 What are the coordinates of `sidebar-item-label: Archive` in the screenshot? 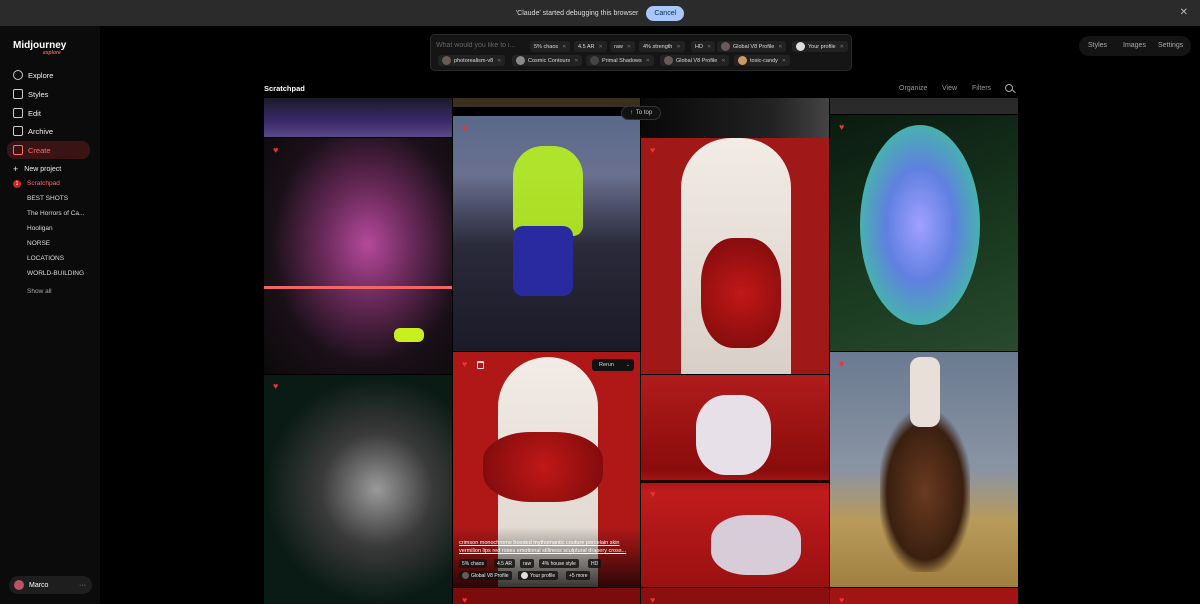 It's located at (41, 131).